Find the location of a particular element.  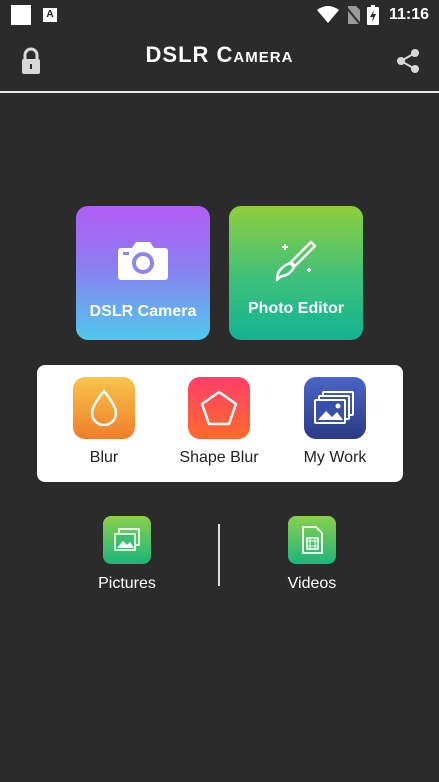

clock: 11:16 is located at coordinates (408, 14).